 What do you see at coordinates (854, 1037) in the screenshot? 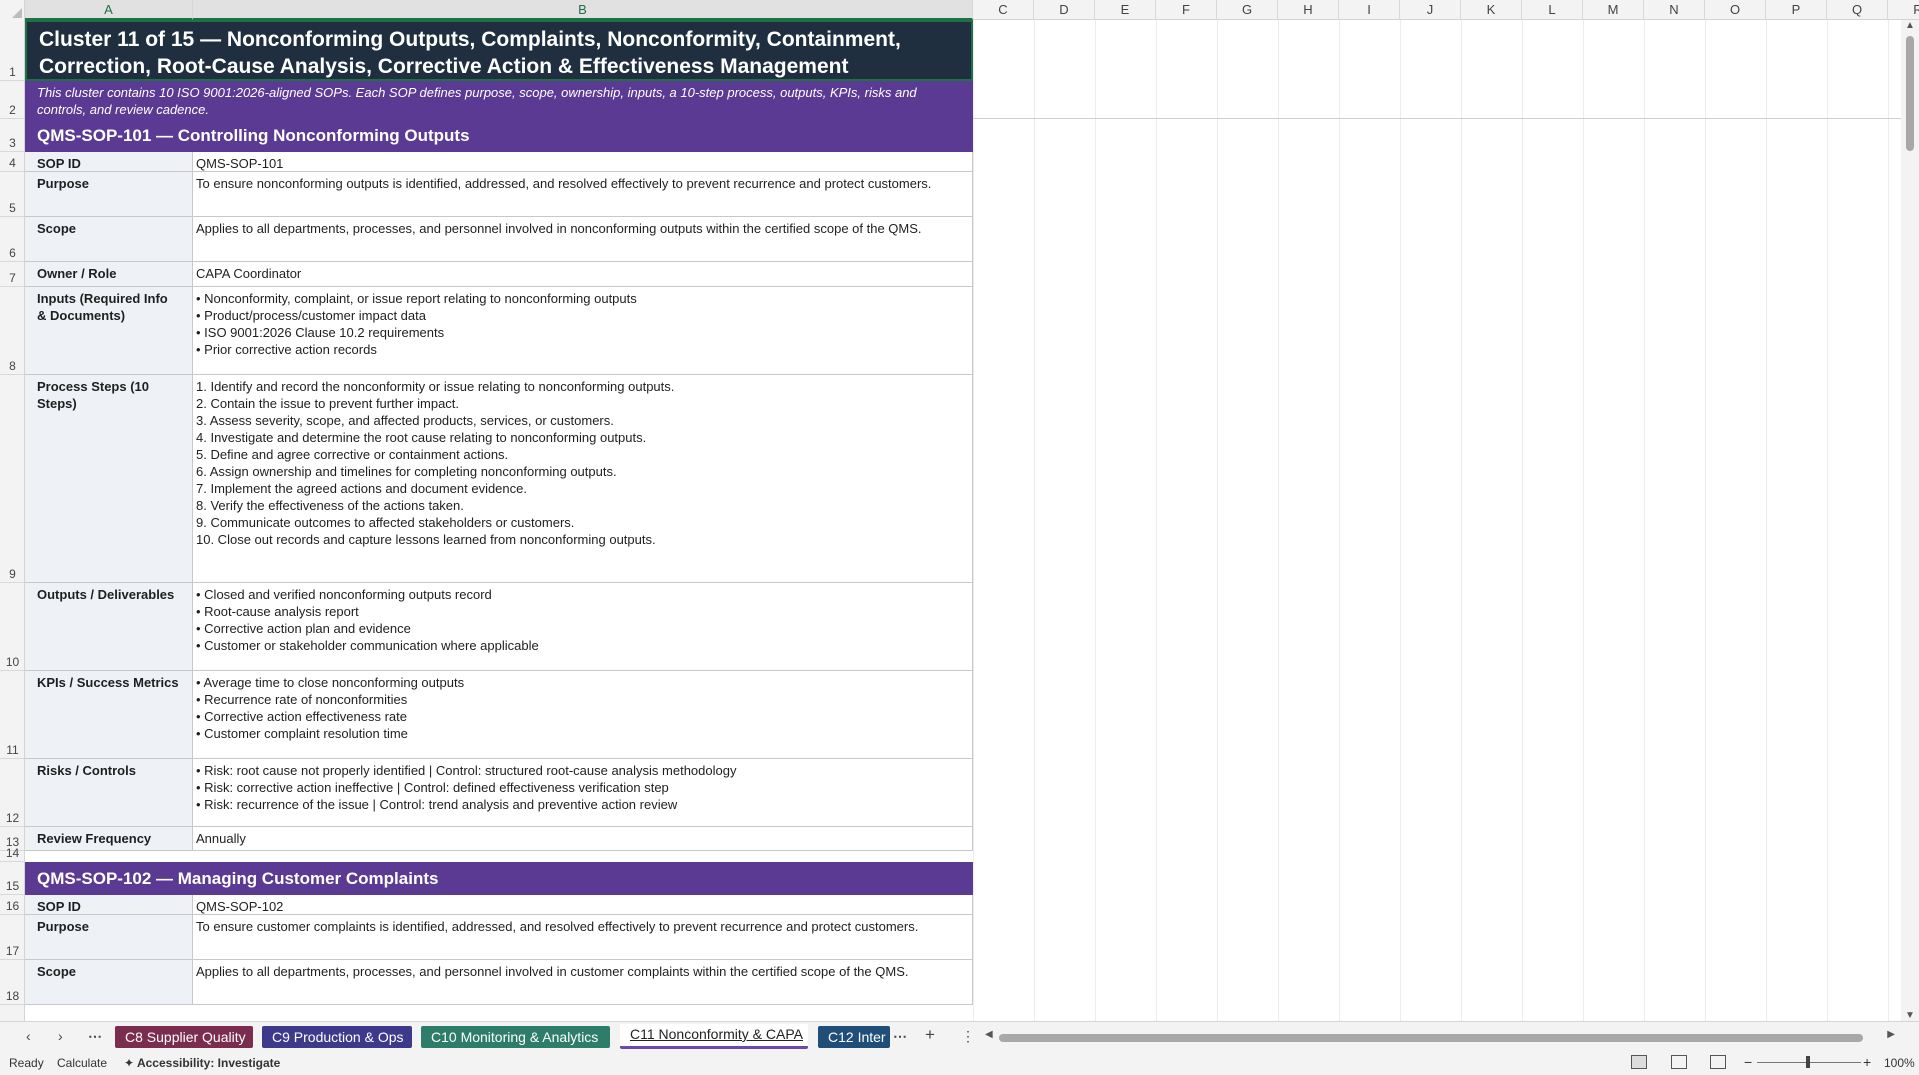
I see `sheet-tab: C12 Inter` at bounding box center [854, 1037].